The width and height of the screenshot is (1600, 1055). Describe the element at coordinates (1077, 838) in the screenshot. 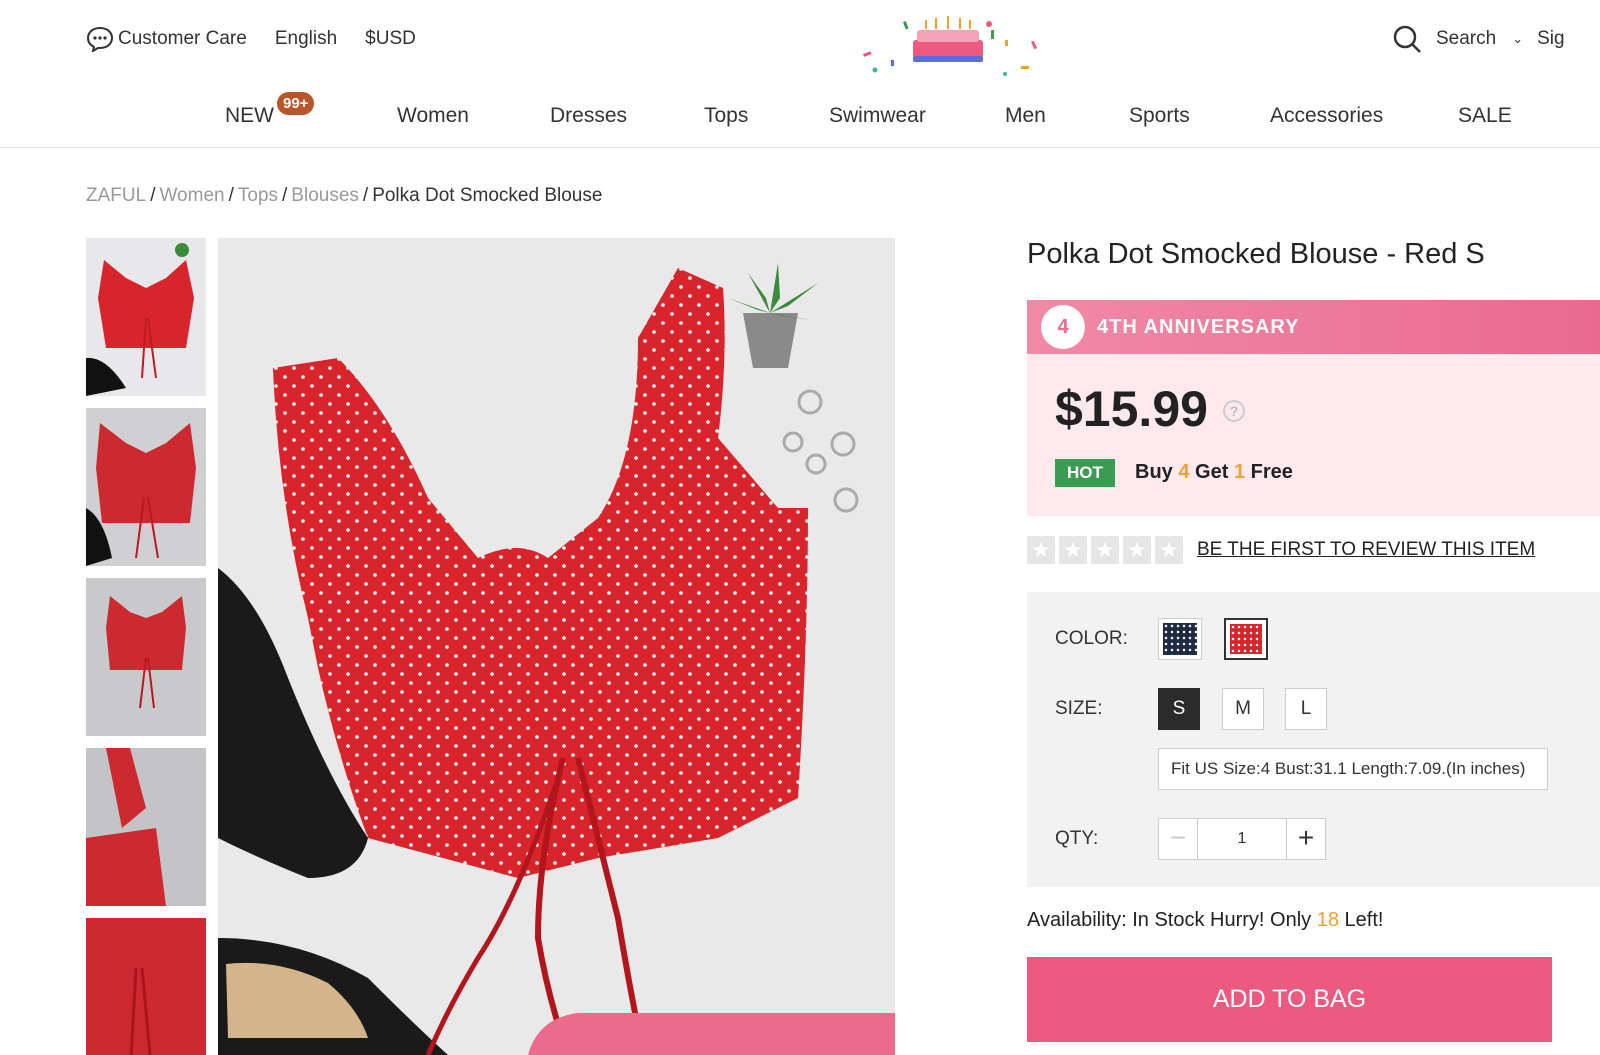

I see `qty-label: QTY:` at that location.